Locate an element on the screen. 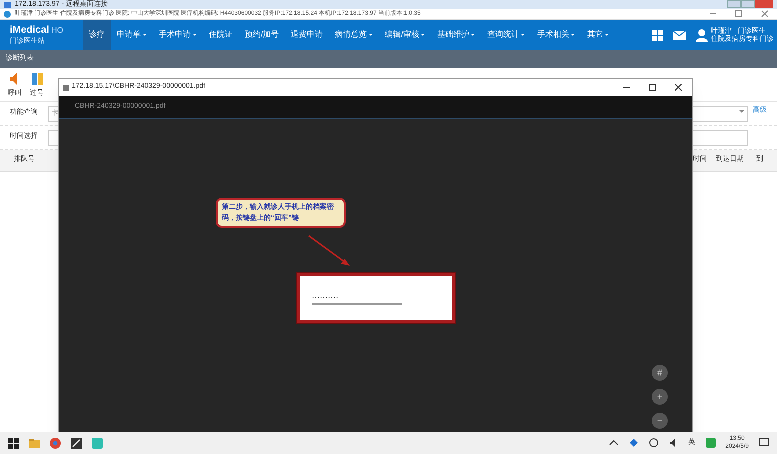 The width and height of the screenshot is (777, 454). menu-item: 手术相关 is located at coordinates (556, 35).